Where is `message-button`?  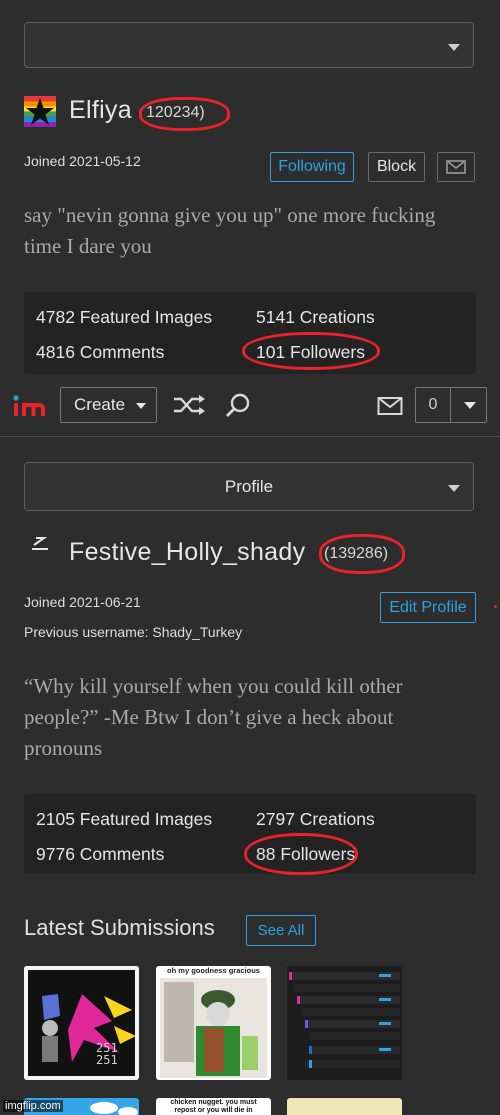
message-button is located at coordinates (456, 167).